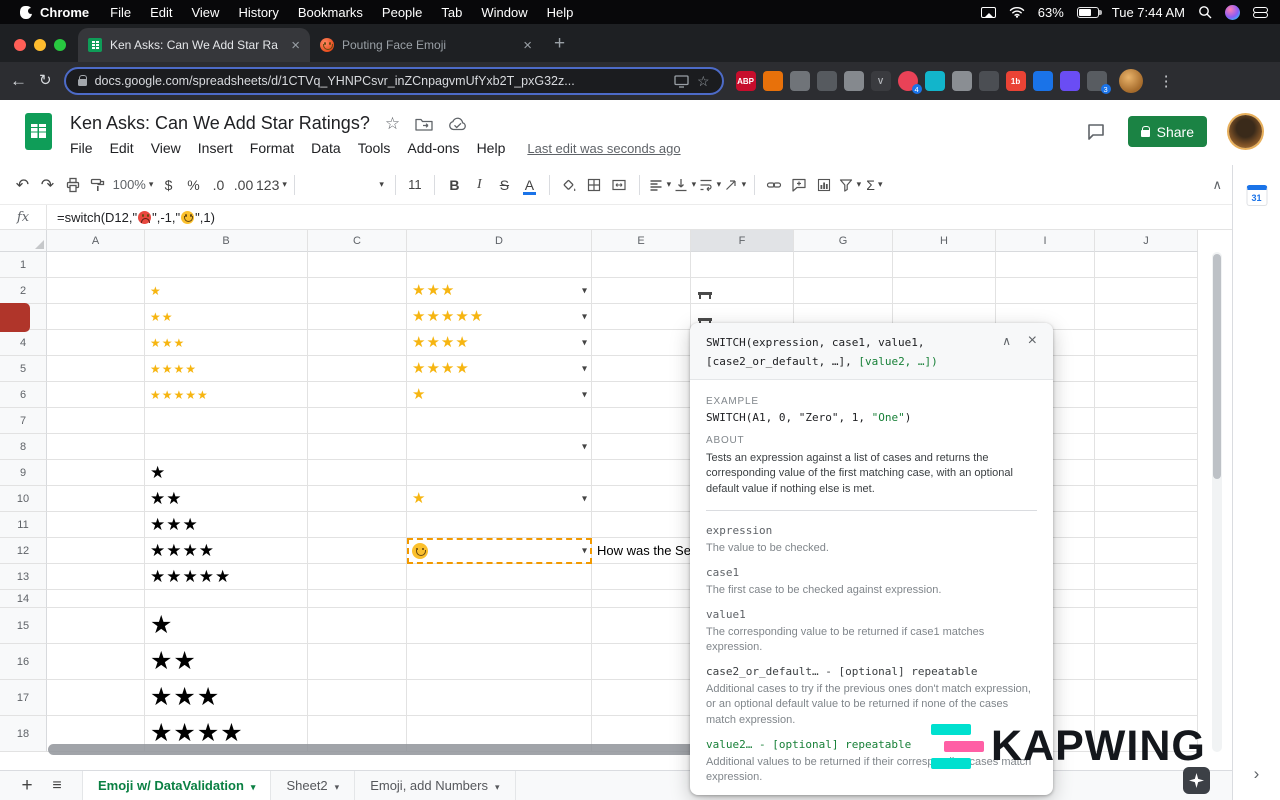 This screenshot has width=1280, height=800. Describe the element at coordinates (499, 447) in the screenshot. I see `grid-cell: ▾` at that location.